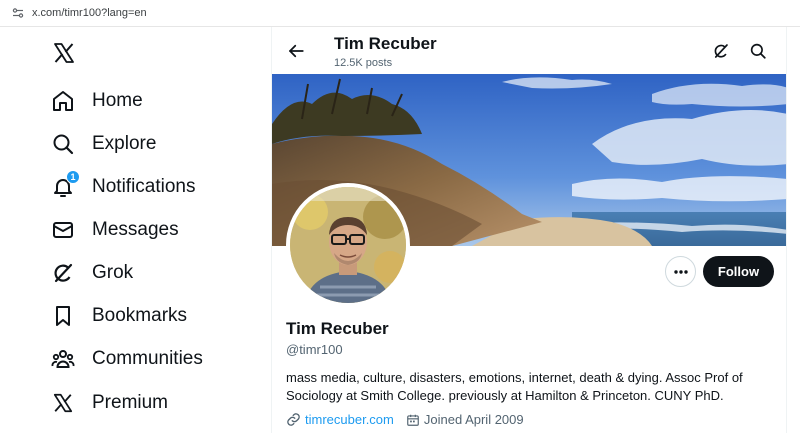 Image resolution: width=800 pixels, height=433 pixels. I want to click on ellipsis-icon, so click(680, 271).